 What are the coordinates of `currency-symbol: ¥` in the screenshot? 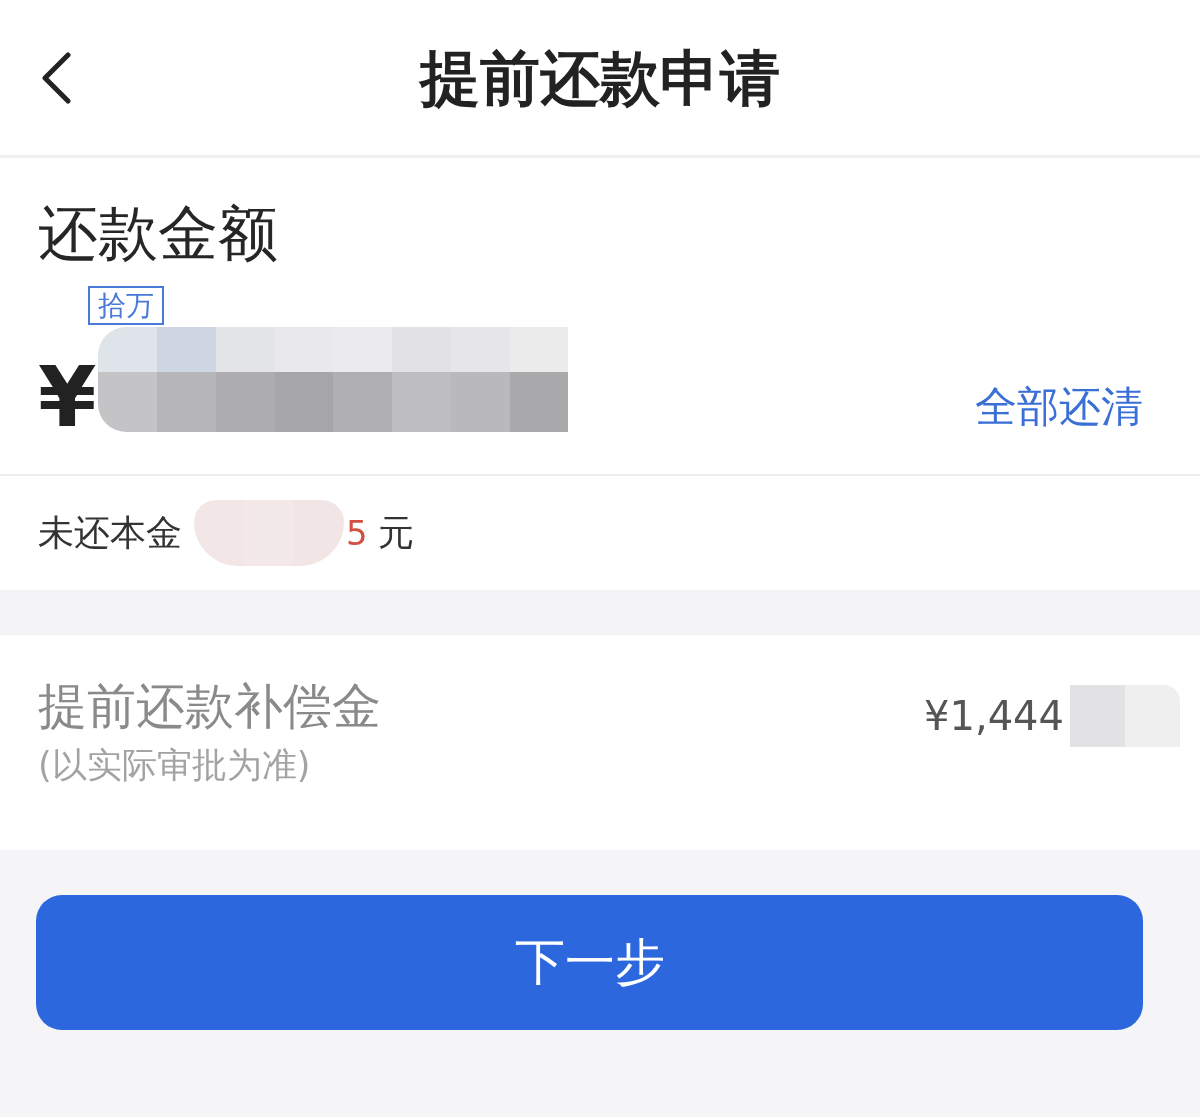 It's located at (67, 397).